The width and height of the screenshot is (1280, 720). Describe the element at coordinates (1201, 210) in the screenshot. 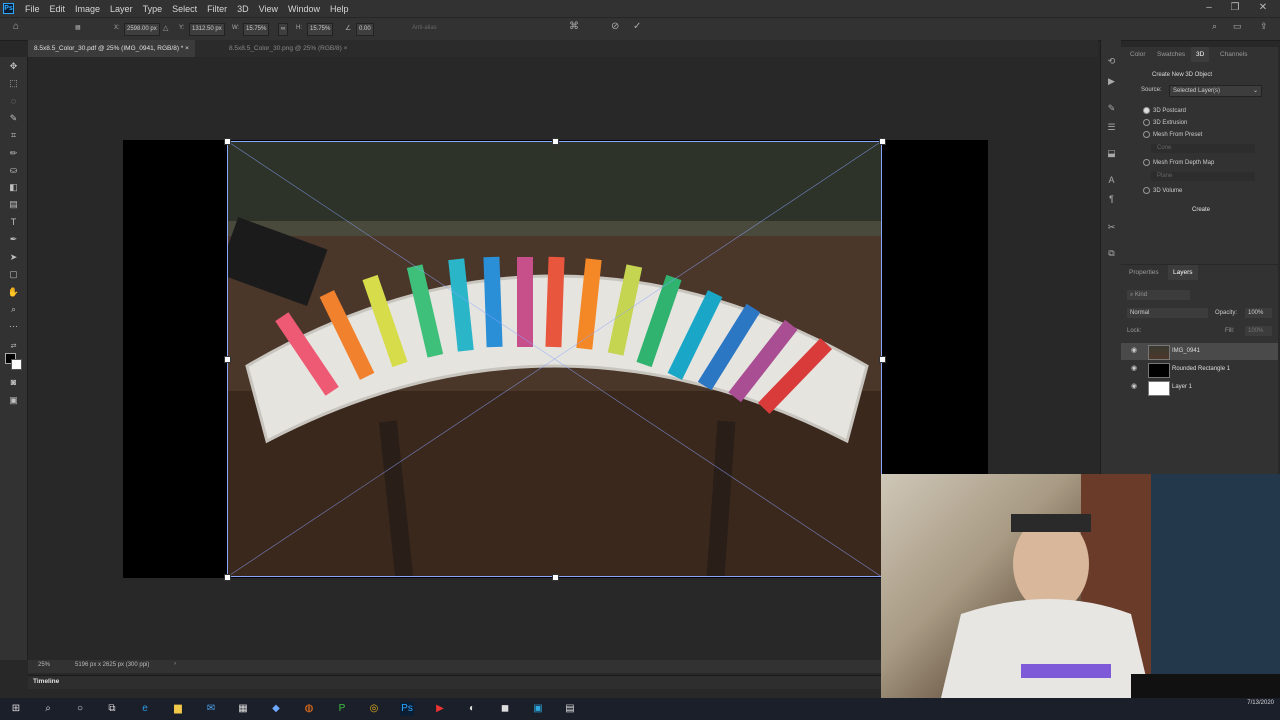

I see `create-button: Create` at that location.